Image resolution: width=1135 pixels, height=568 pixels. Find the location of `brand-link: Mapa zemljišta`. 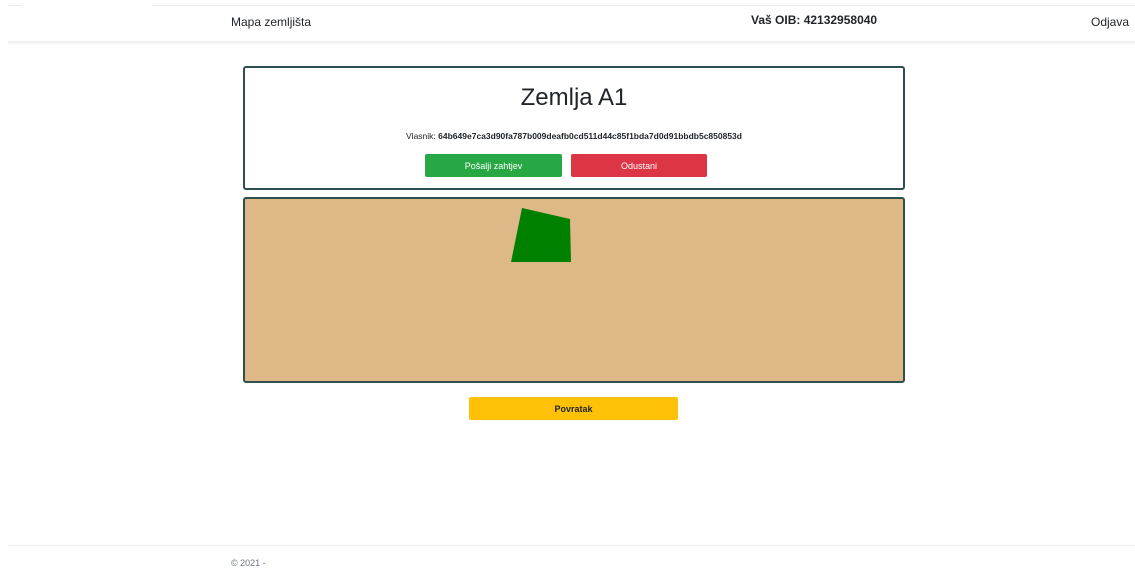

brand-link: Mapa zemljišta is located at coordinates (271, 22).